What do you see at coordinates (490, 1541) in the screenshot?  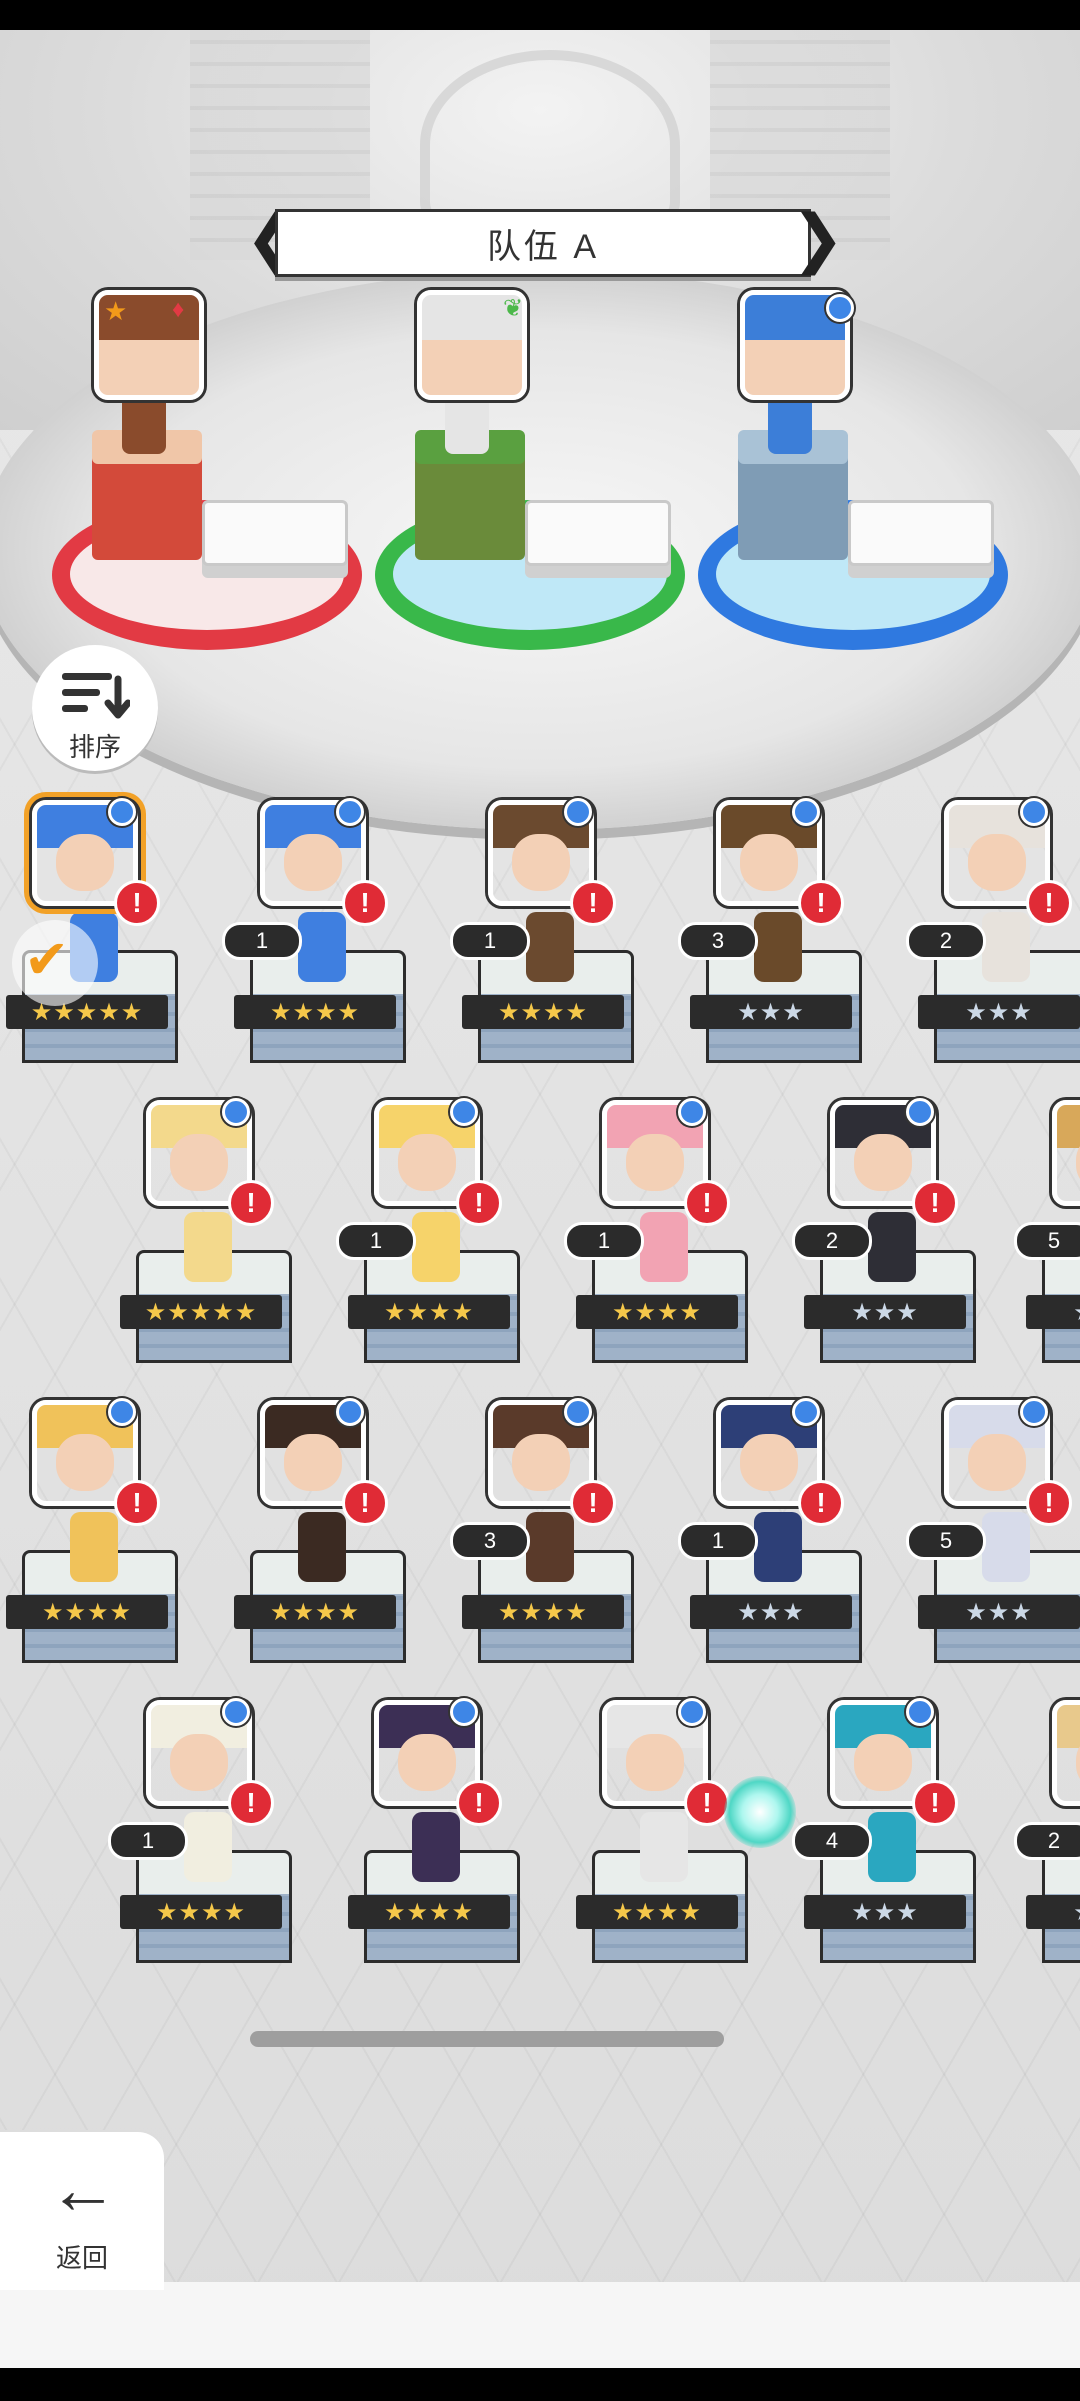 I see `hero-level-badge: 3` at bounding box center [490, 1541].